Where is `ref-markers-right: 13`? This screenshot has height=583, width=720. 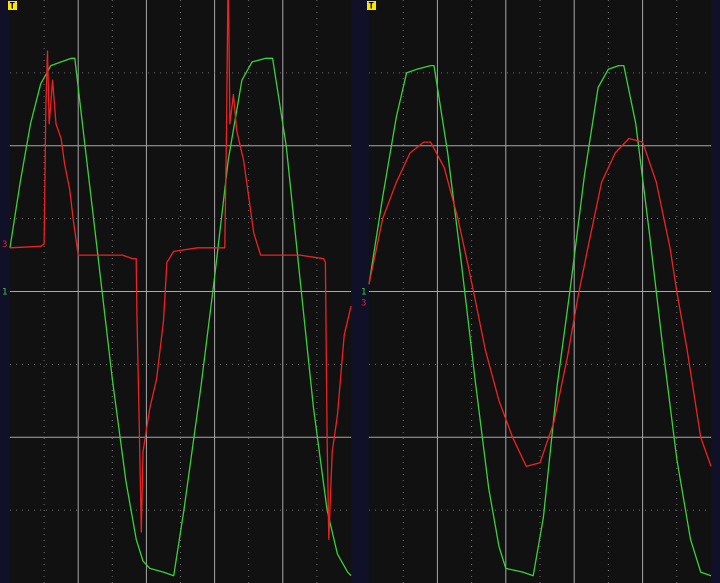
ref-markers-right: 13 is located at coordinates (363, 298).